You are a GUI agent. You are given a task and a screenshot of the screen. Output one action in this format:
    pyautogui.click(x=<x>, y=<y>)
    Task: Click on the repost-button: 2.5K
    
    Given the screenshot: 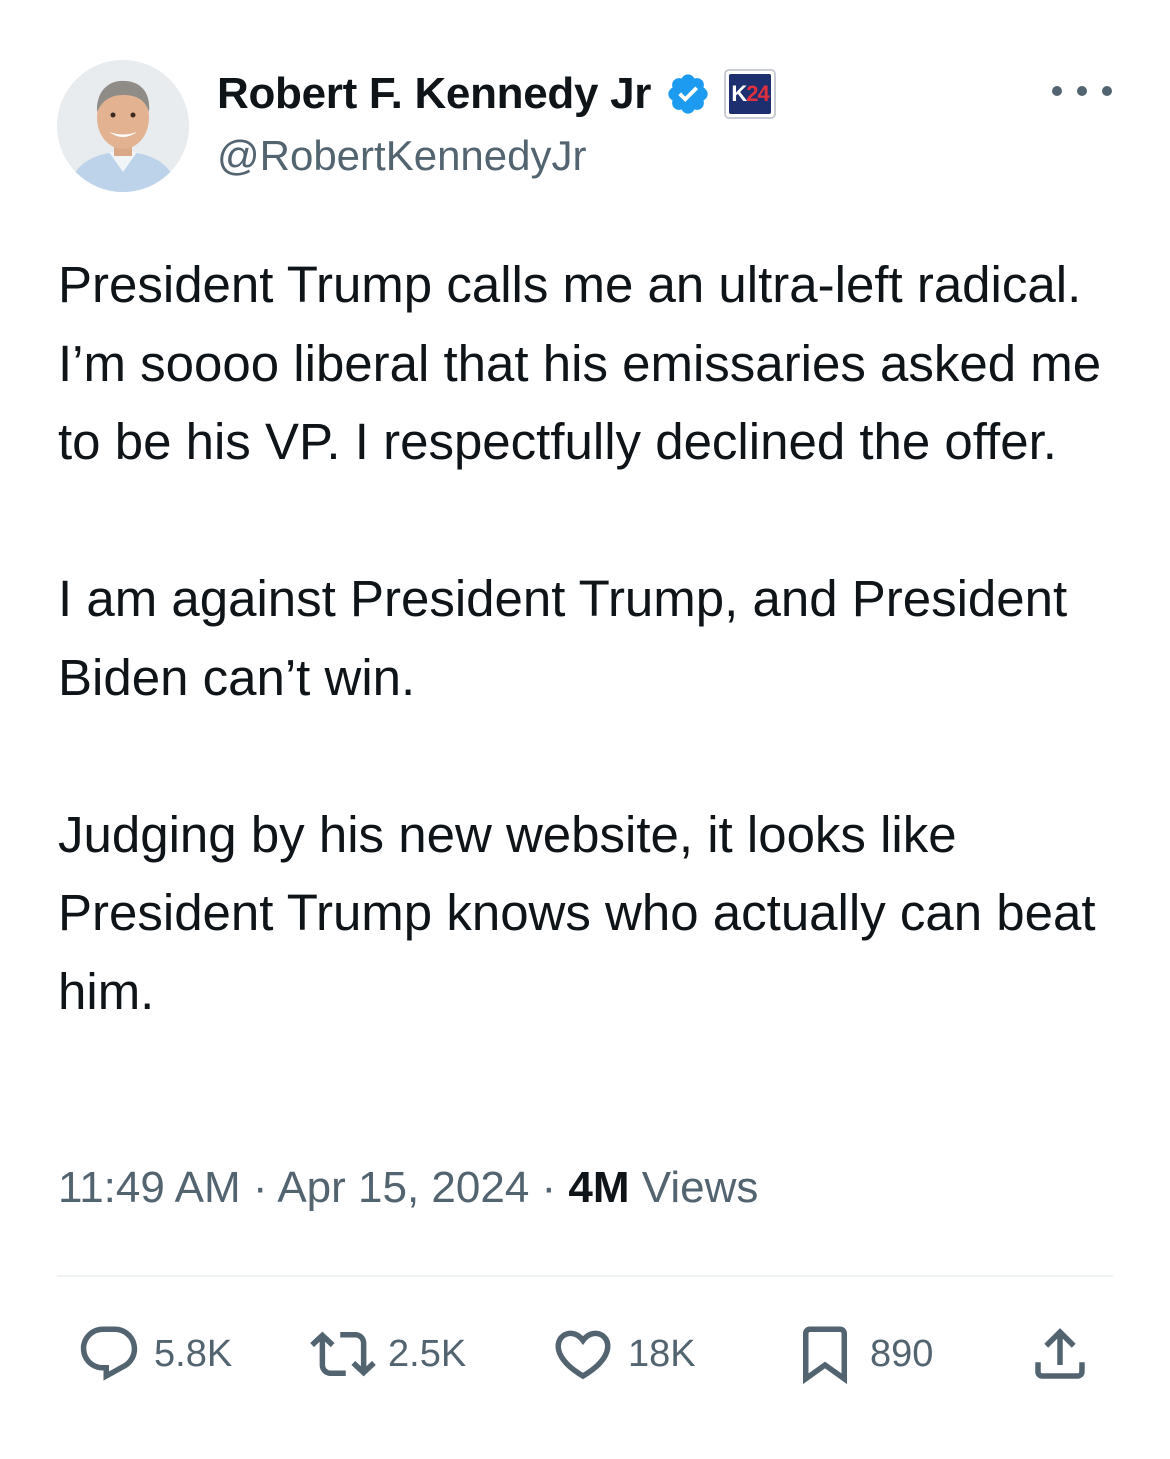 What is the action you would take?
    pyautogui.click(x=388, y=1354)
    